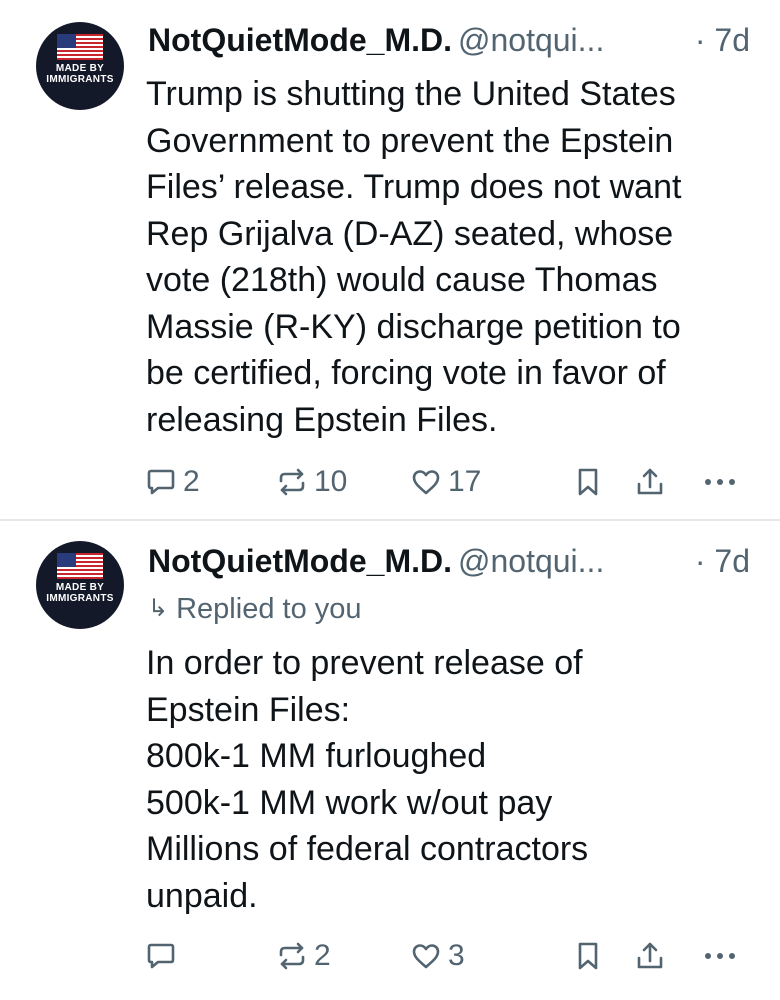 The height and width of the screenshot is (1000, 780). I want to click on like-button: 3, so click(437, 956).